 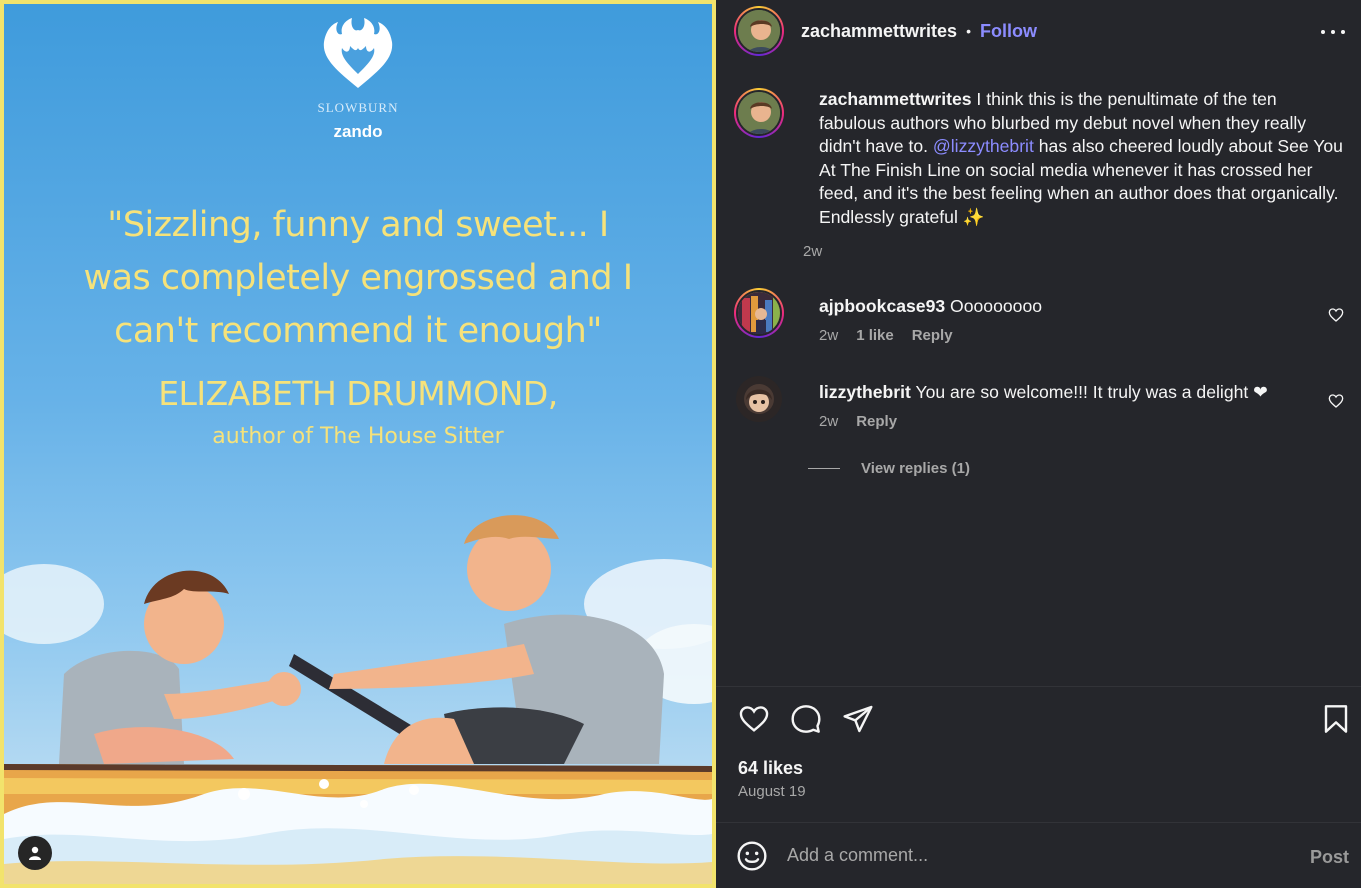 What do you see at coordinates (358, 393) in the screenshot?
I see `quote-author: ELIZABETH DRUMMOND,` at bounding box center [358, 393].